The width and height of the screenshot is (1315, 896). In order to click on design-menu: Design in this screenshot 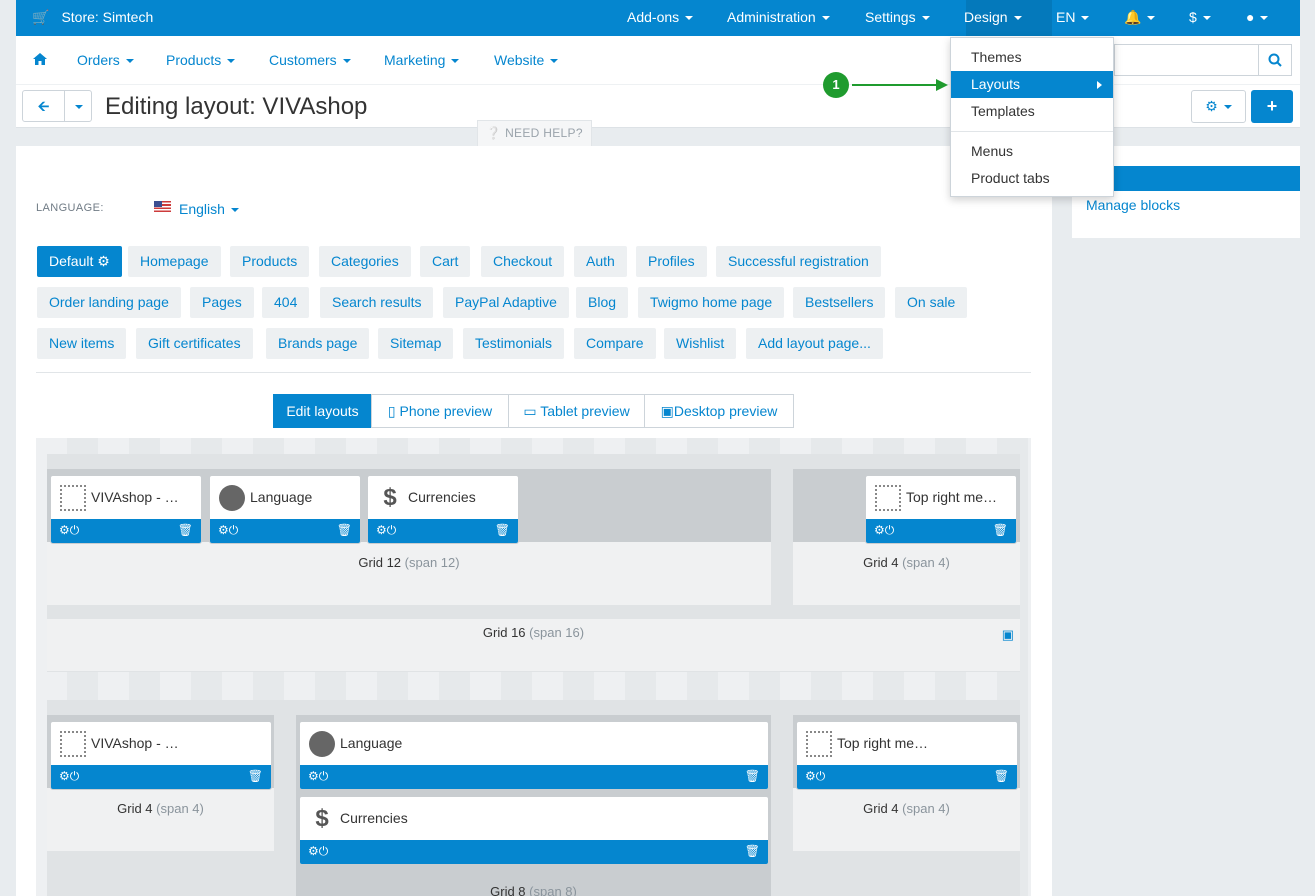, I will do `click(993, 17)`.